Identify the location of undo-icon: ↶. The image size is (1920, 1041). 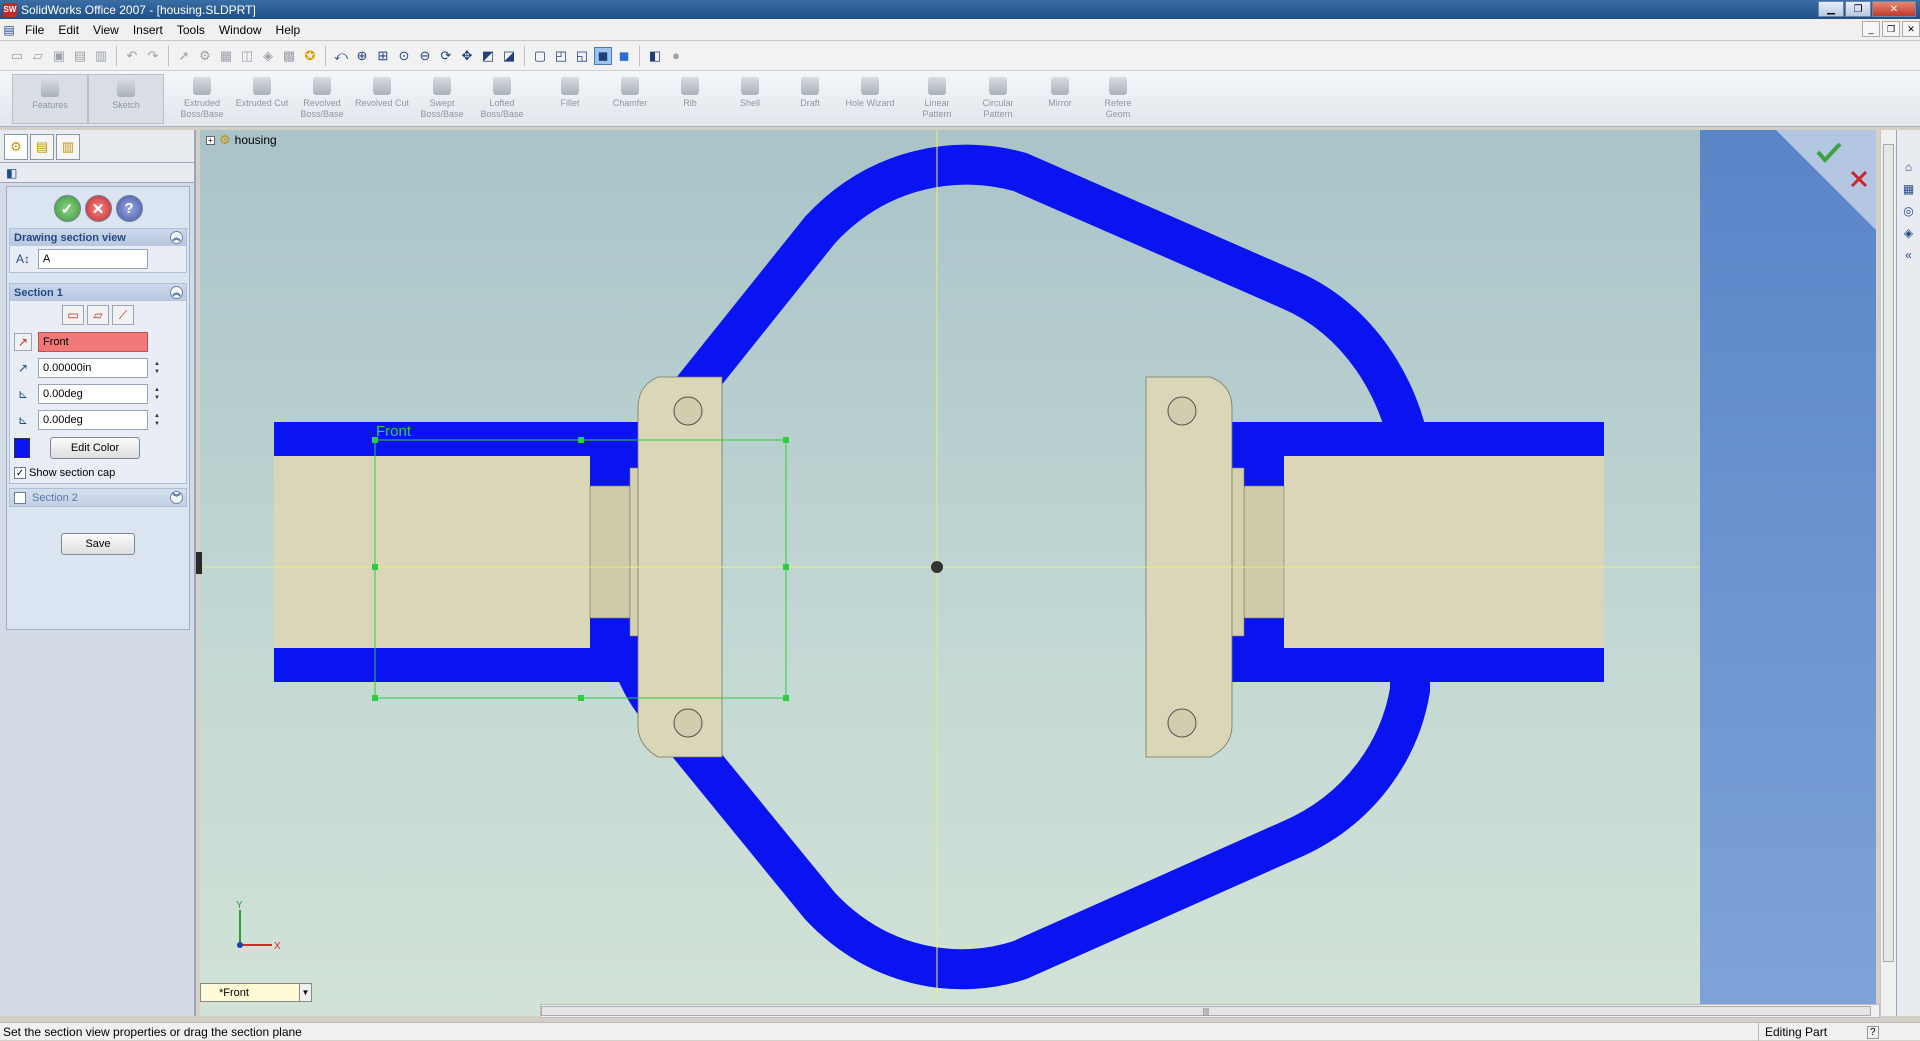
(132, 56).